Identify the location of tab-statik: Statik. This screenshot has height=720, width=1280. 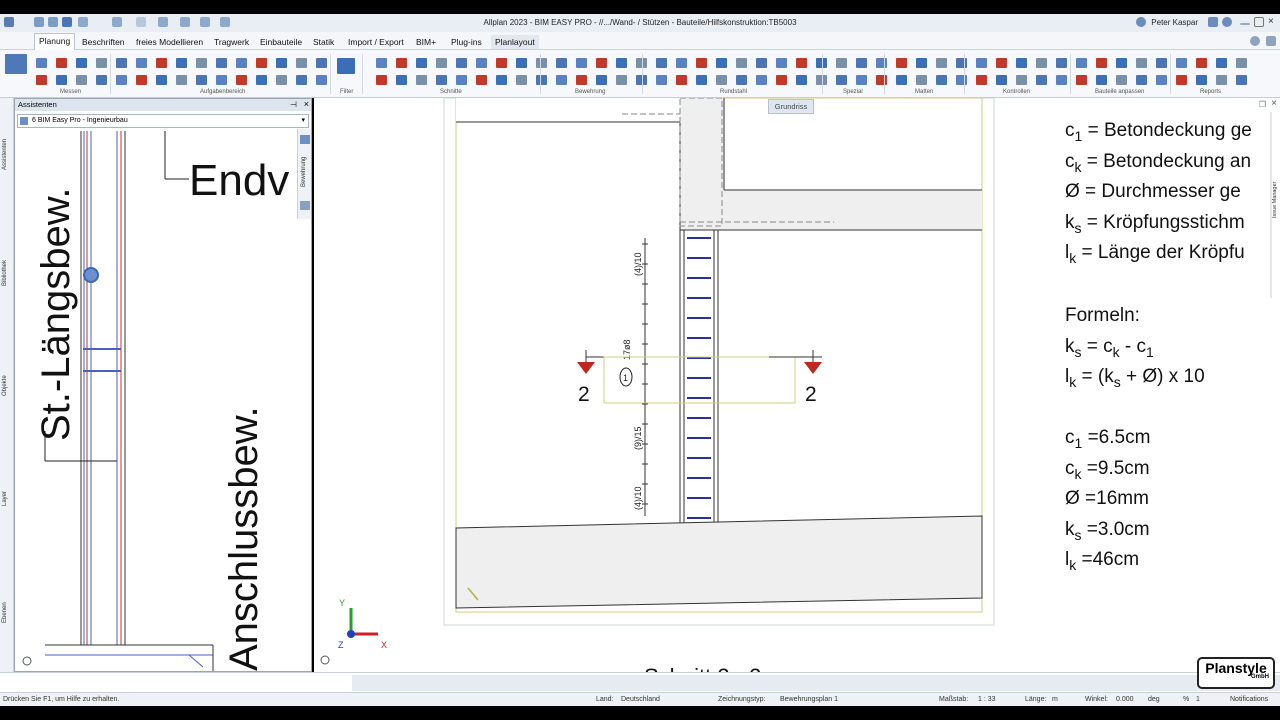
(323, 42).